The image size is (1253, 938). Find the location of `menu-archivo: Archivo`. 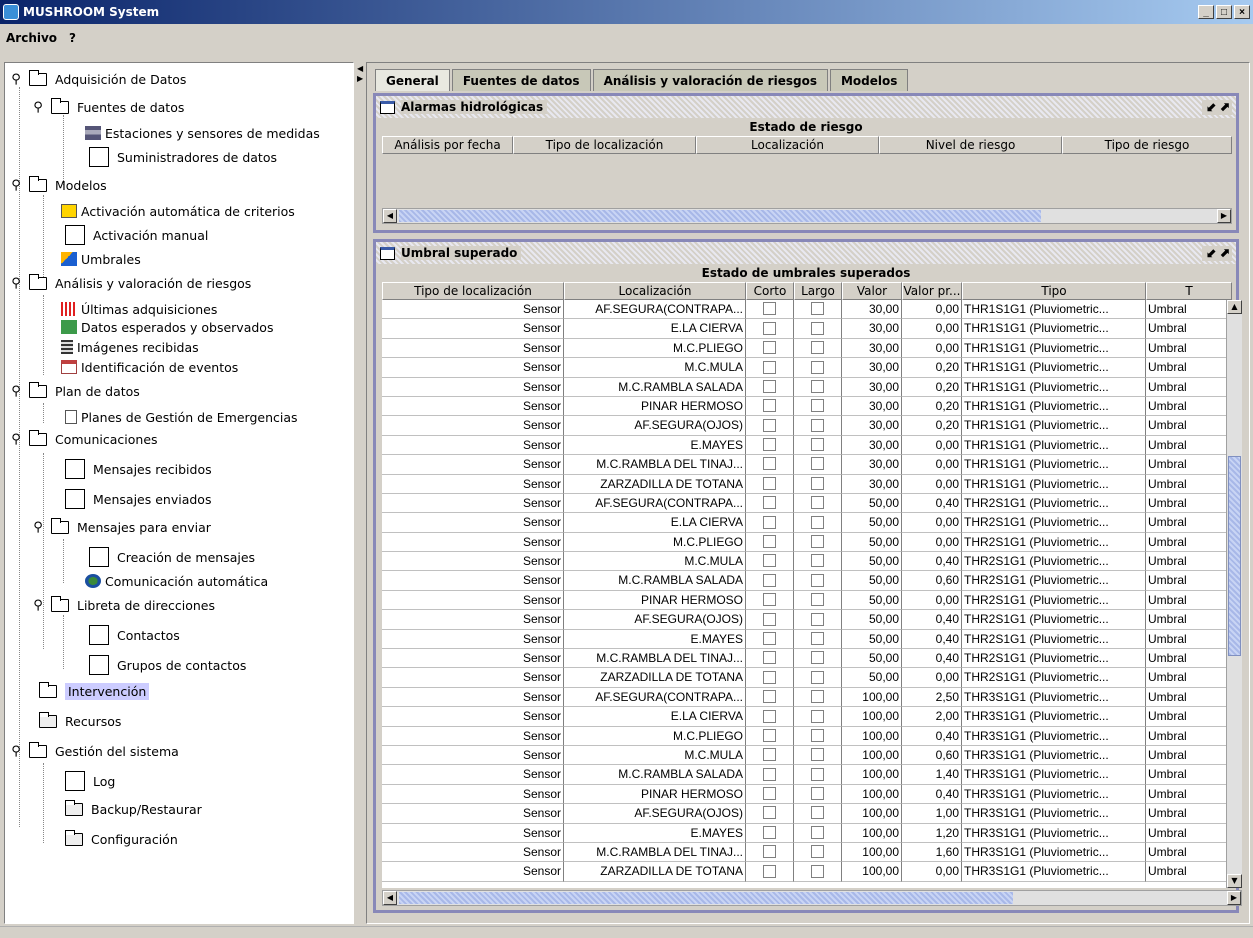

menu-archivo: Archivo is located at coordinates (31, 38).